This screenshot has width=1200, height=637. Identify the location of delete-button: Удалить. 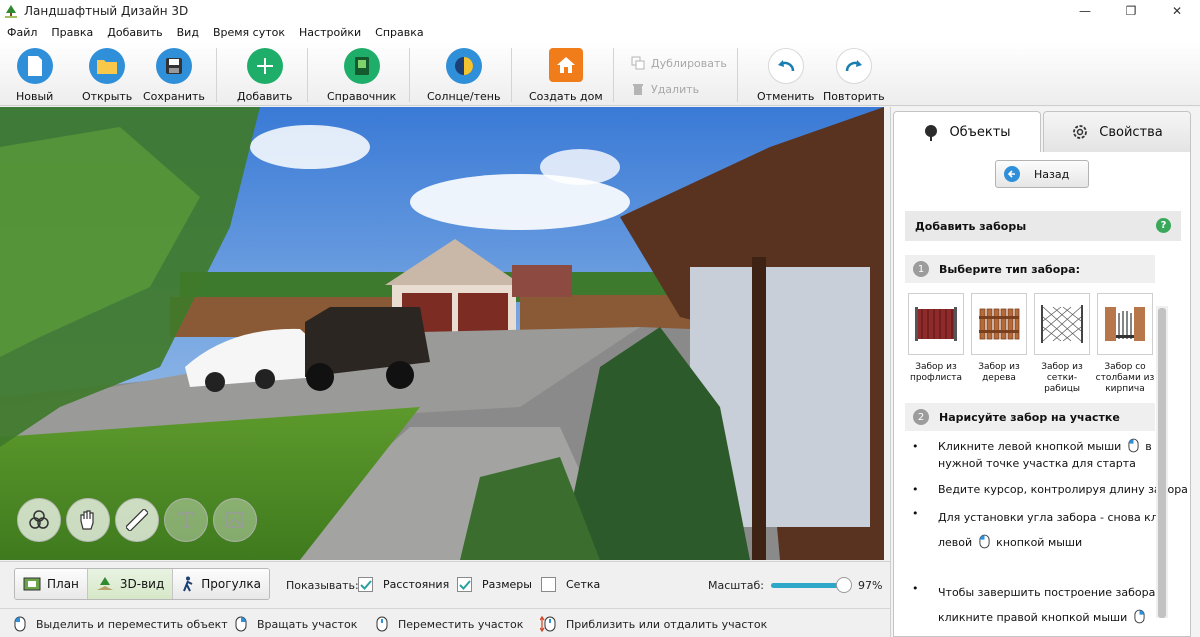
(665, 89).